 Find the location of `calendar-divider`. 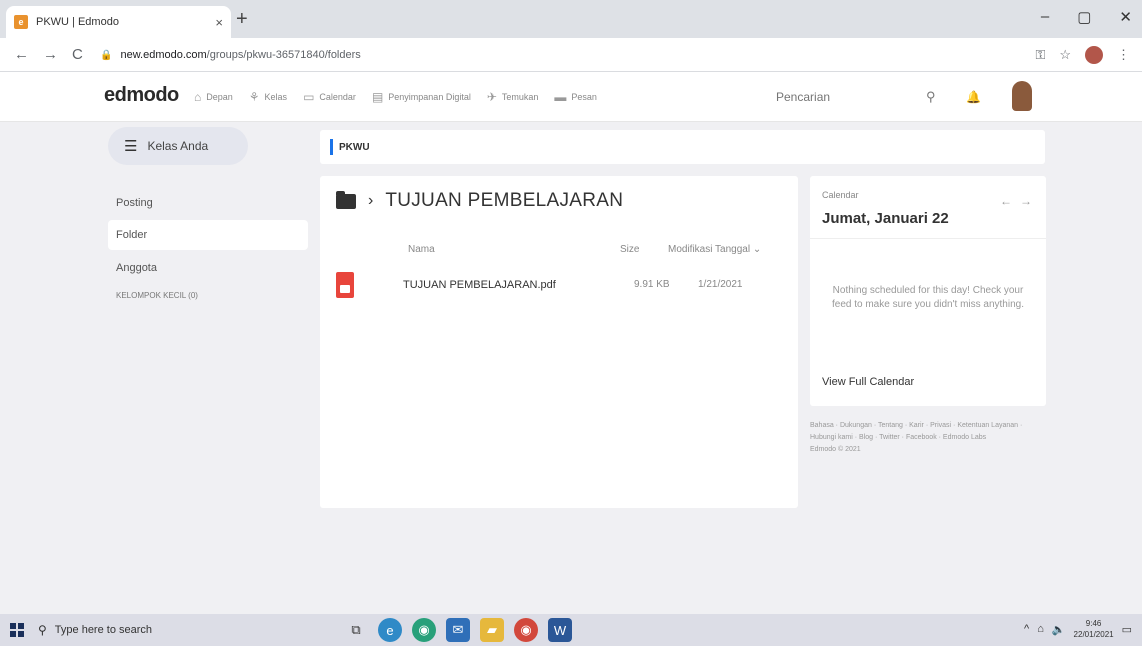

calendar-divider is located at coordinates (928, 238).